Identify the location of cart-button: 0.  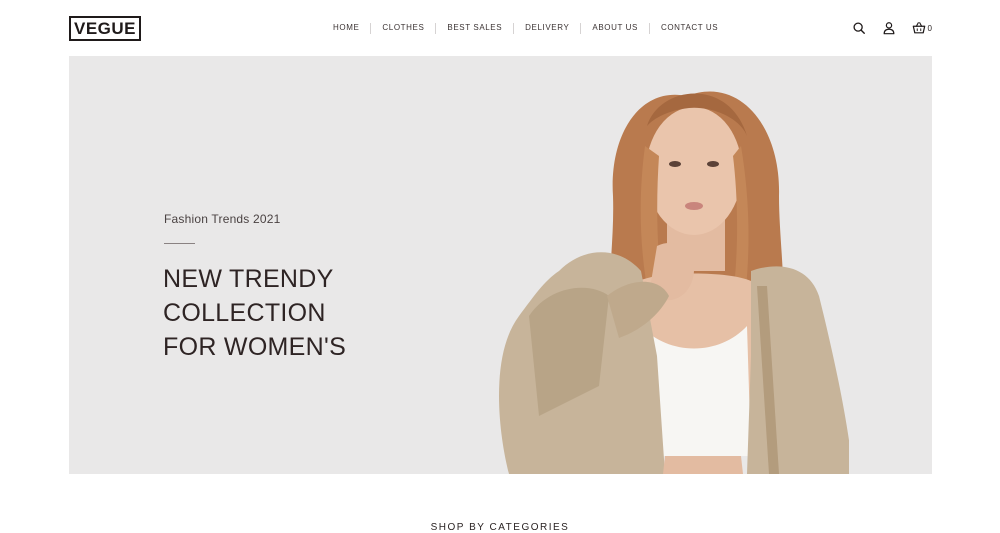
(922, 28).